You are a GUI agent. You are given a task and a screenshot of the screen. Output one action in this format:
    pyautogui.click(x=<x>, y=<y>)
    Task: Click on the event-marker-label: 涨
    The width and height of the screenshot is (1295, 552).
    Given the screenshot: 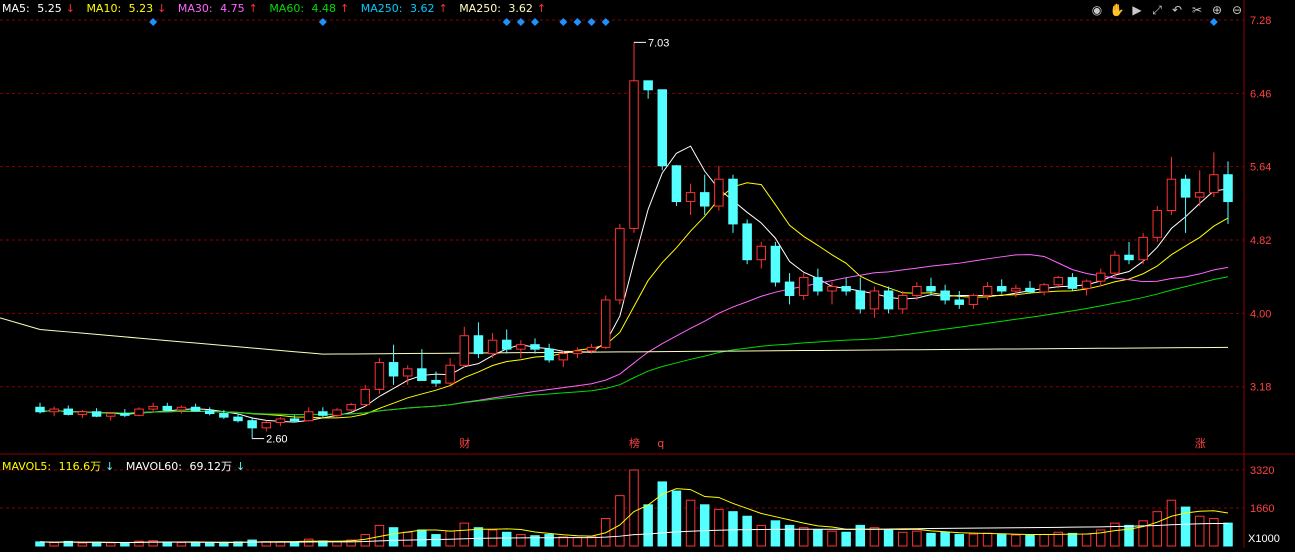 What is the action you would take?
    pyautogui.click(x=1200, y=443)
    